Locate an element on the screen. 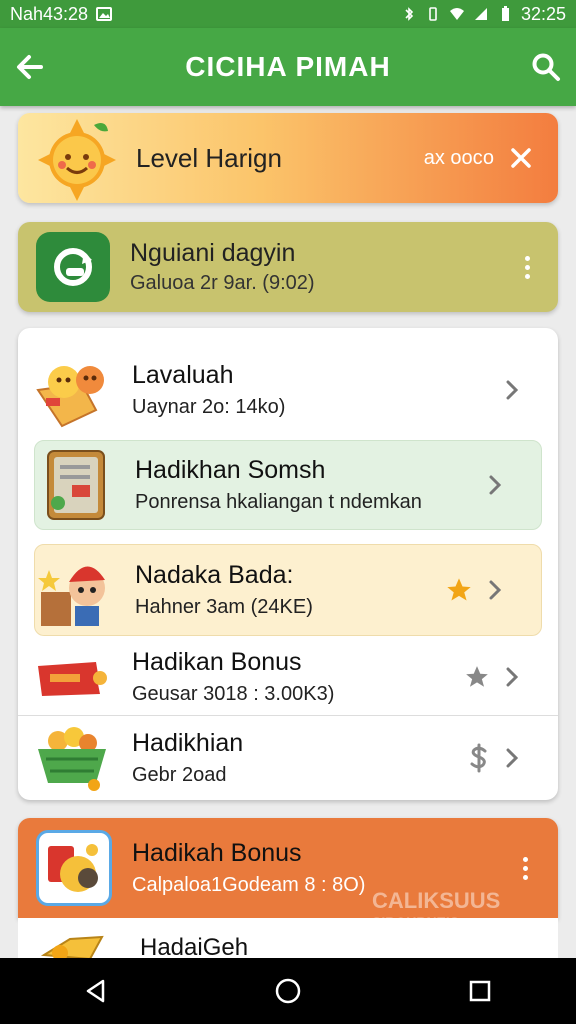 The height and width of the screenshot is (1024, 576). back-arrow-icon is located at coordinates (30, 67).